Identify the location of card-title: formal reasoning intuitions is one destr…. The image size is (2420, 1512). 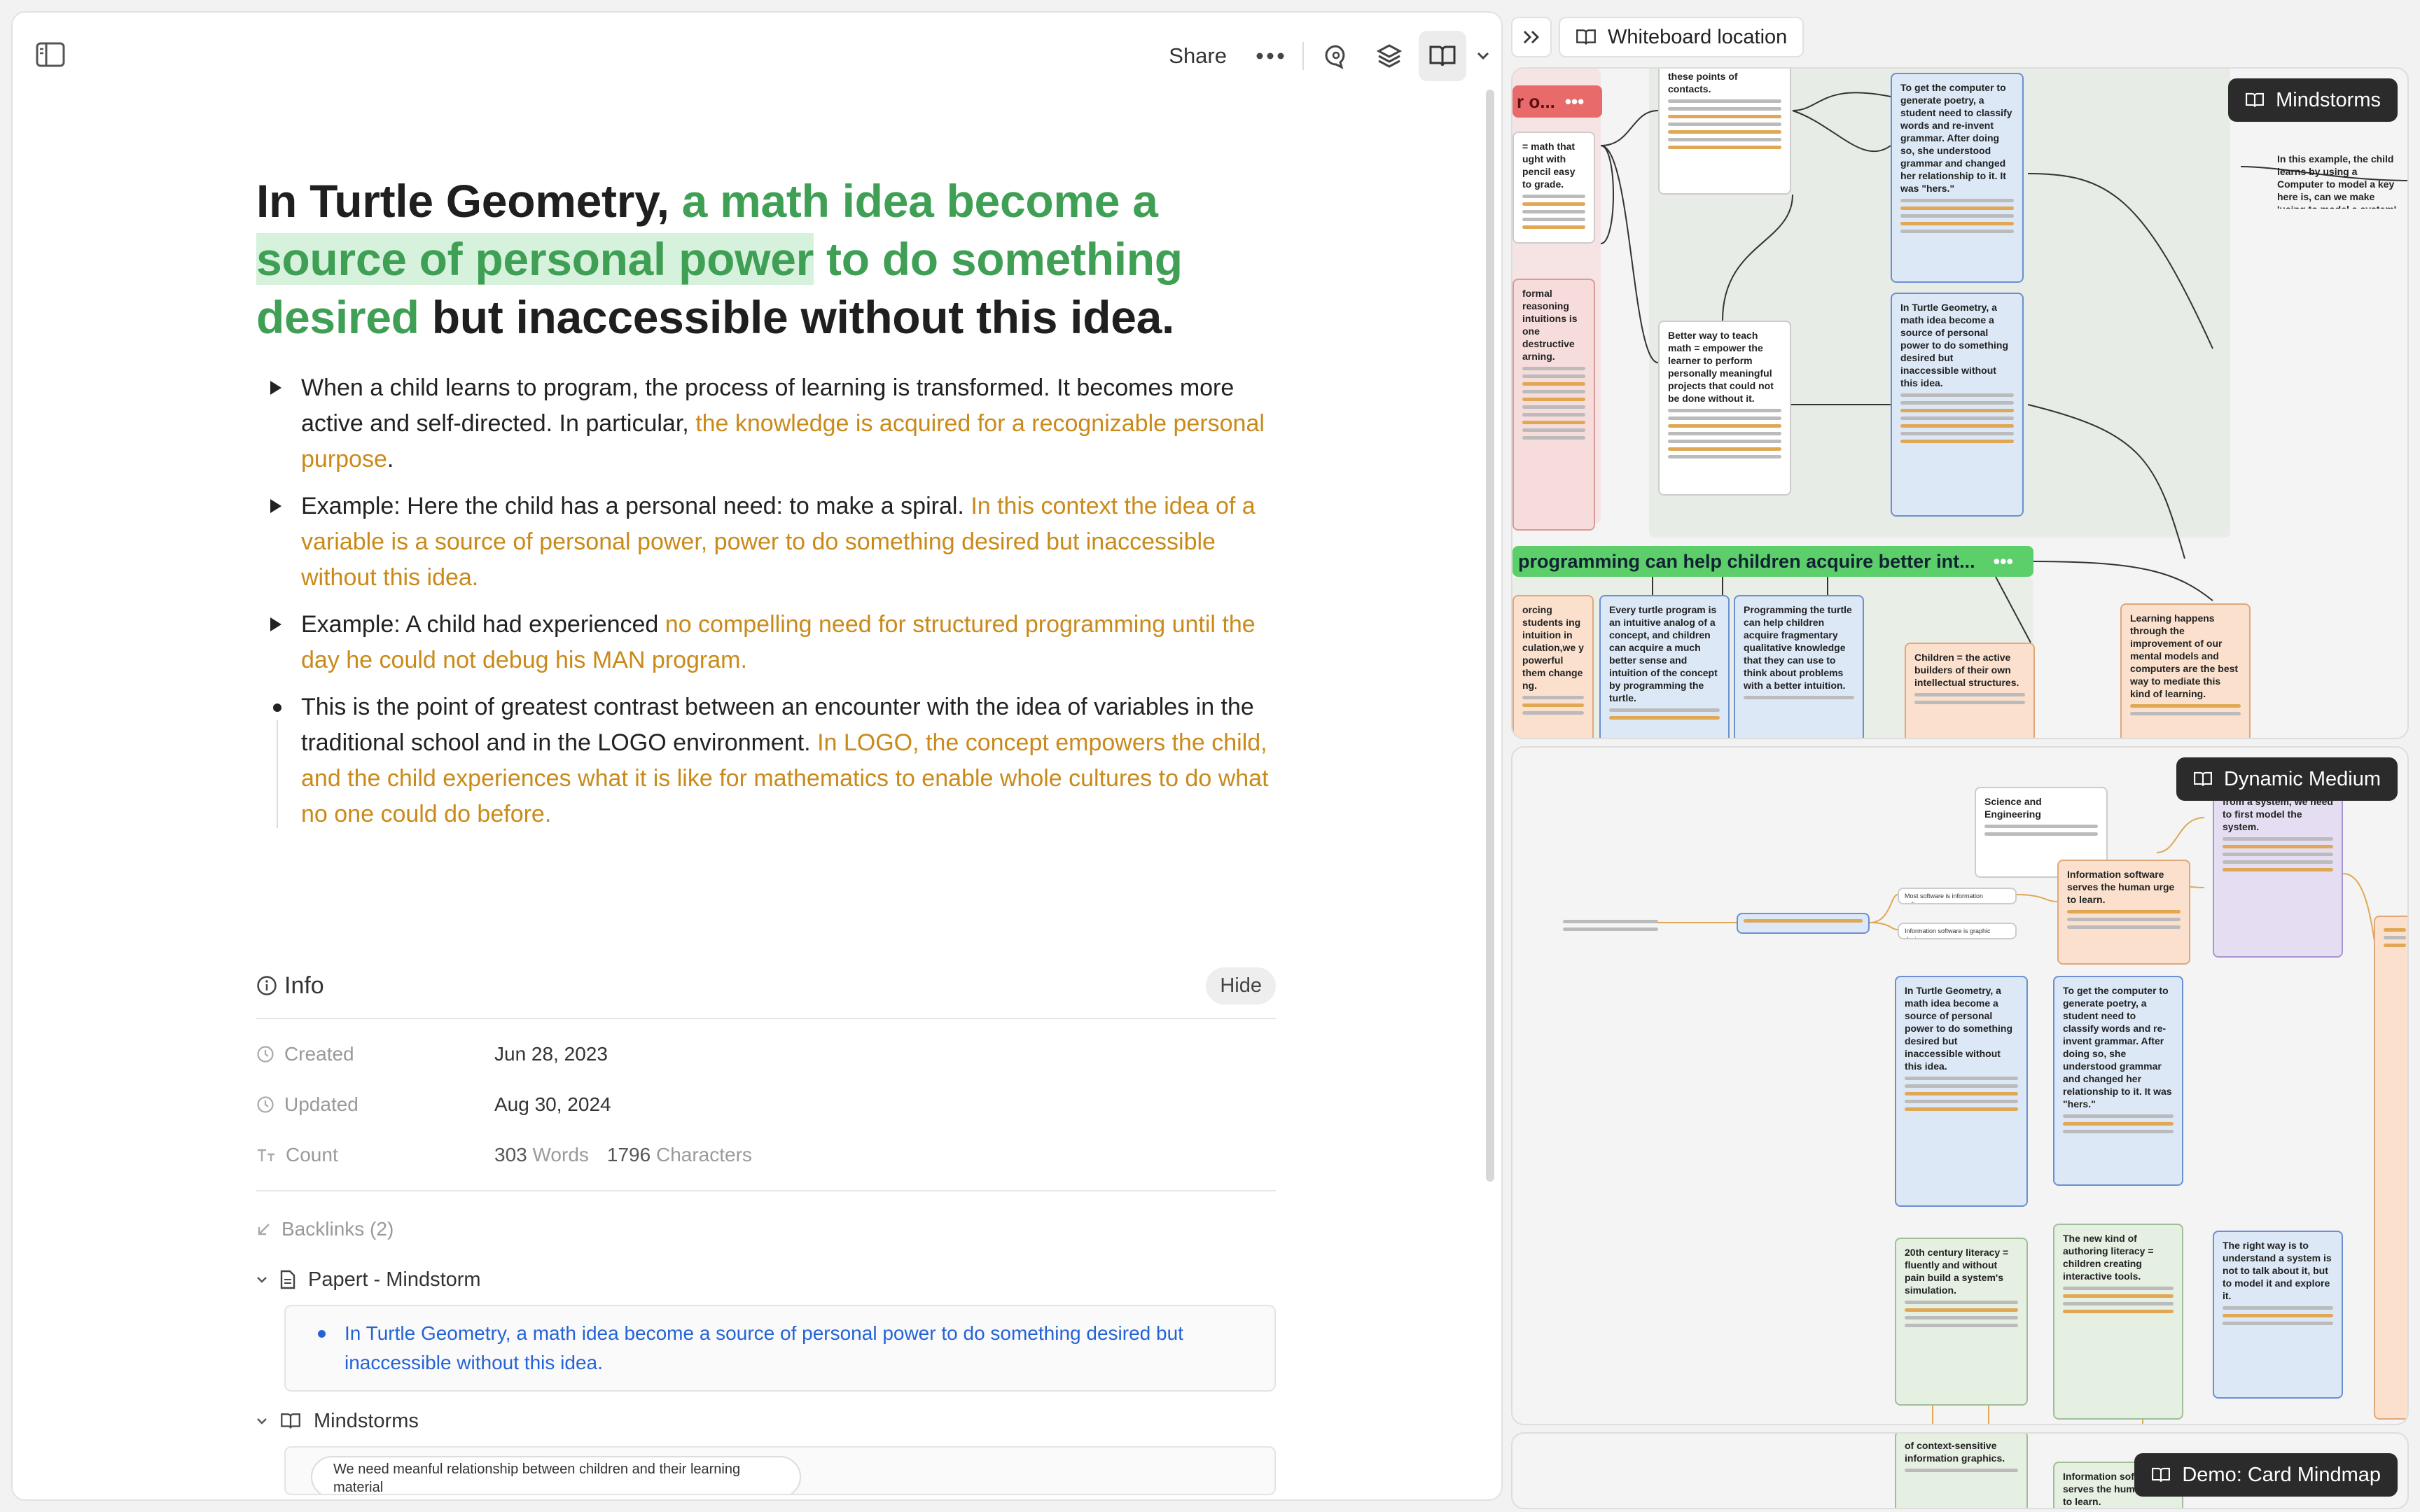
(1550, 325).